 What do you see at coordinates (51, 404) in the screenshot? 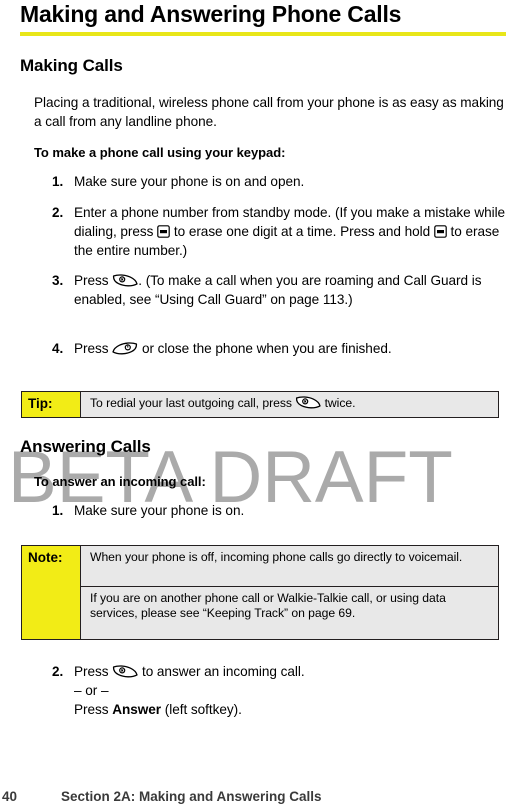
I see `tip-label: Tip:` at bounding box center [51, 404].